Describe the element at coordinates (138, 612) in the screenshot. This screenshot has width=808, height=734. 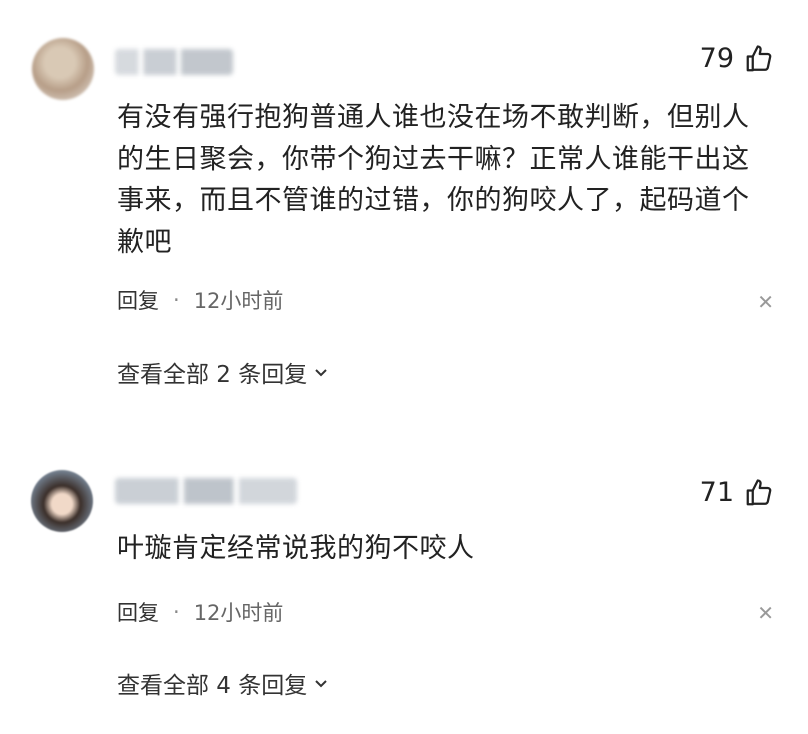
I see `reply-button: 回复` at that location.